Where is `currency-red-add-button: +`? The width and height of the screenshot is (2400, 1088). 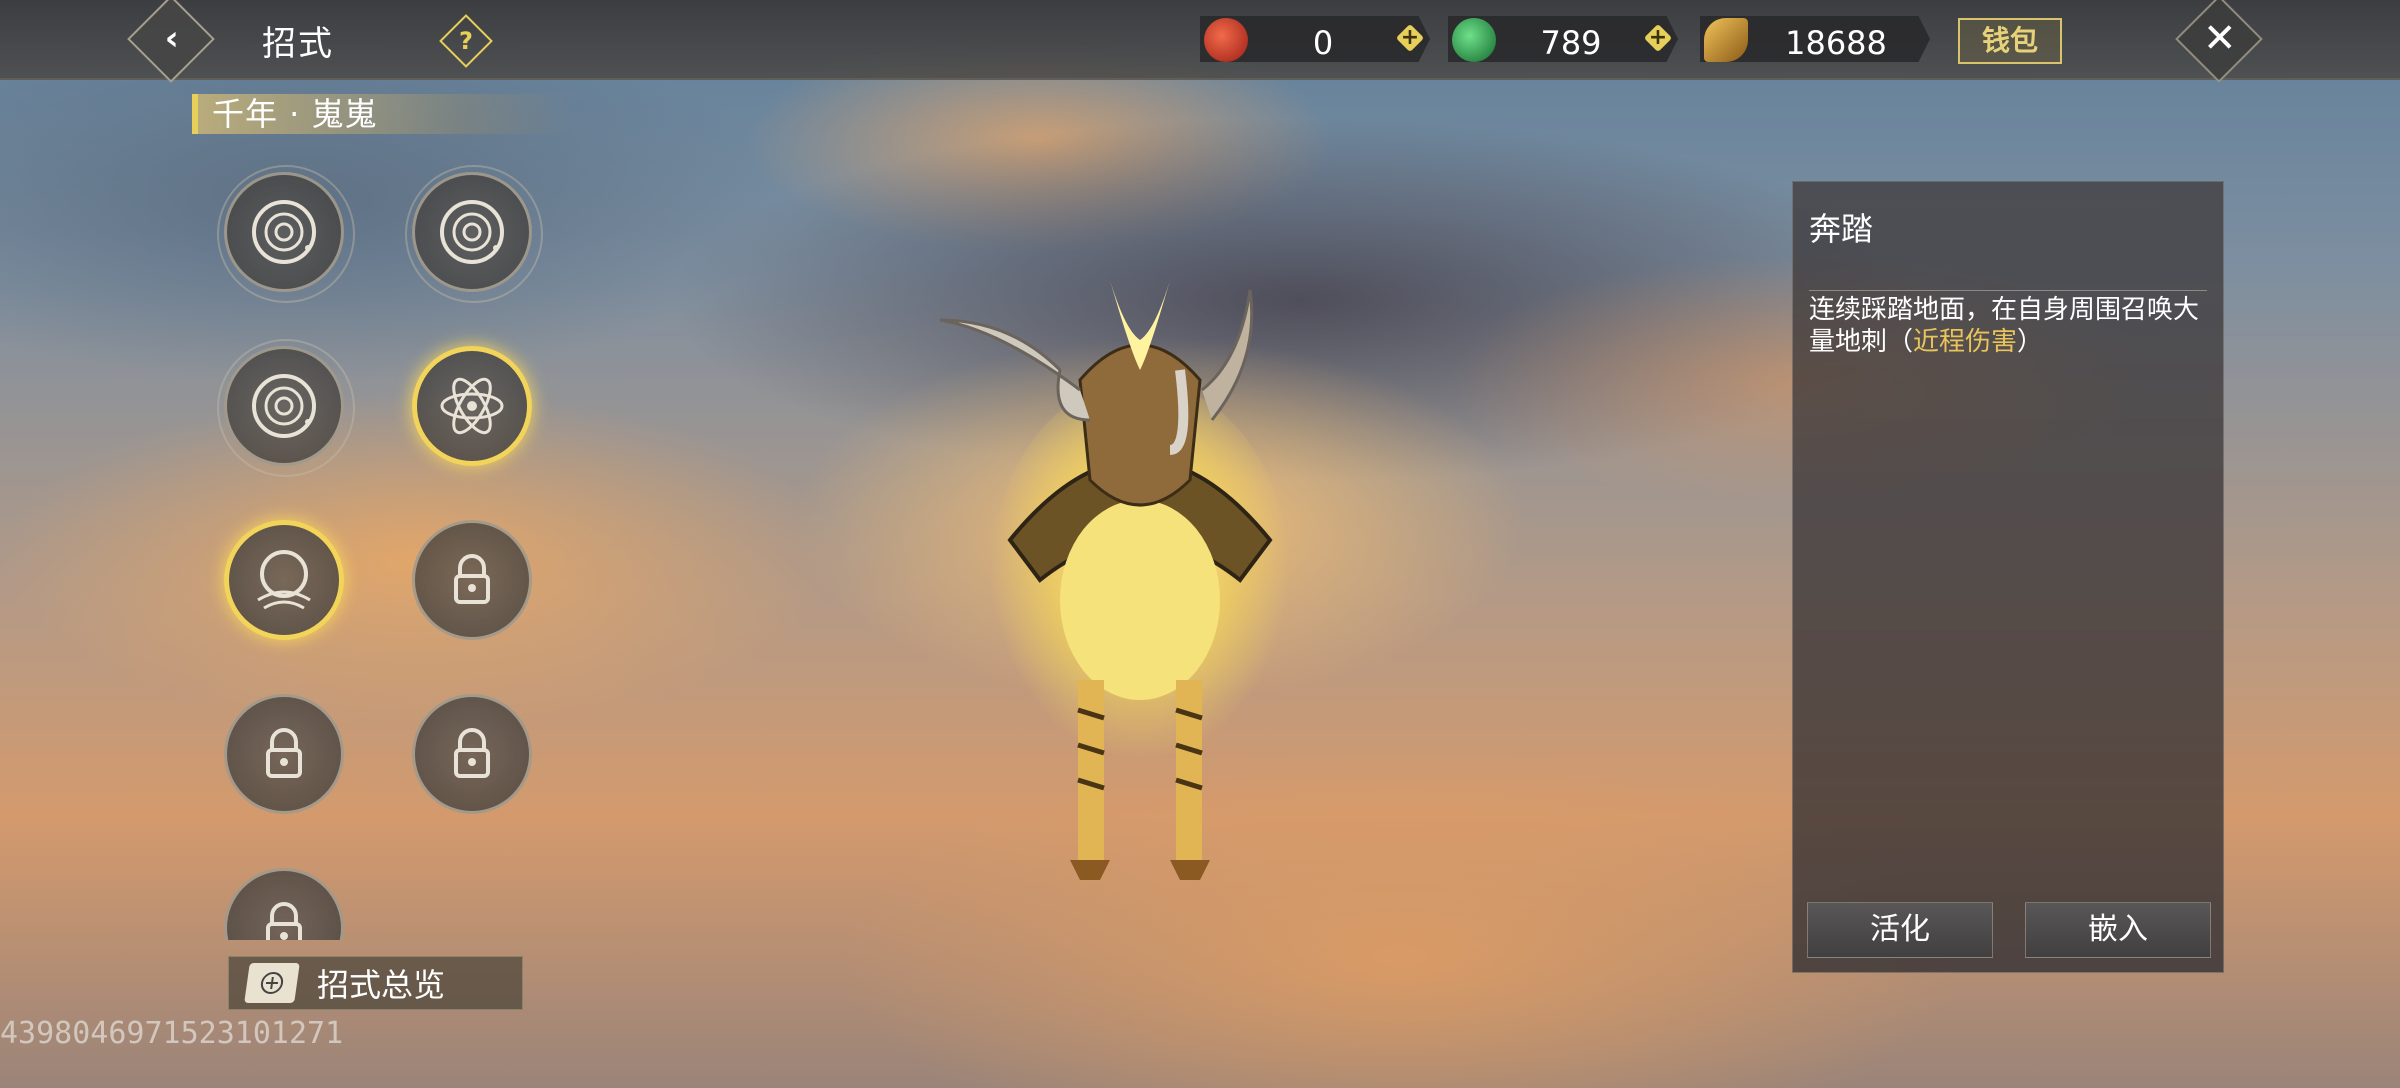 currency-red-add-button: + is located at coordinates (1410, 38).